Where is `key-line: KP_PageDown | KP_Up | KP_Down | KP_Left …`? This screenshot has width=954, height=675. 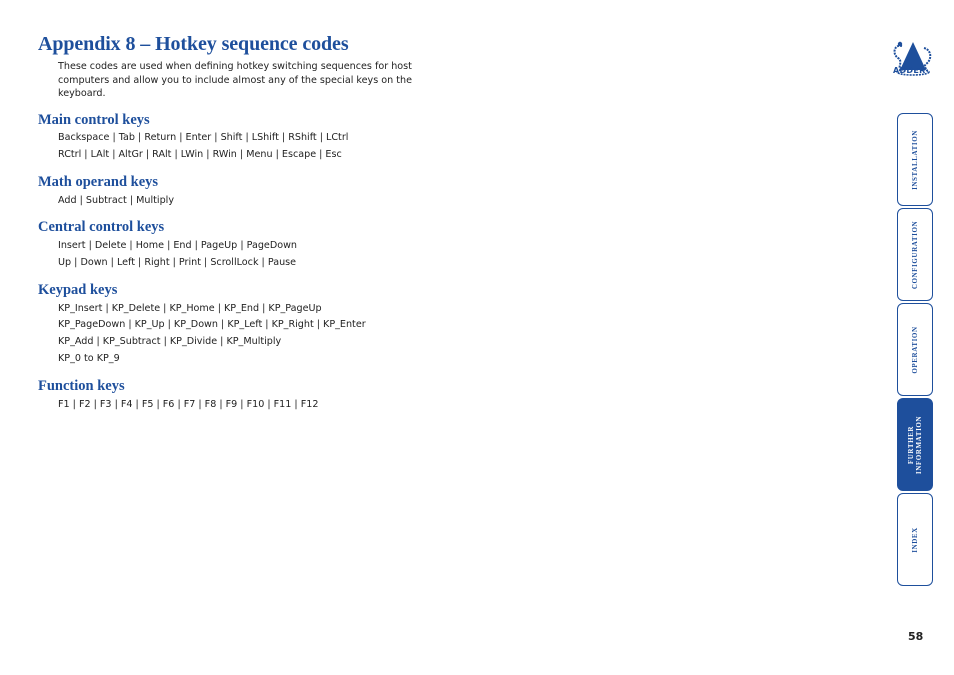
key-line: KP_PageDown | KP_Up | KP_Down | KP_Left … is located at coordinates (212, 324).